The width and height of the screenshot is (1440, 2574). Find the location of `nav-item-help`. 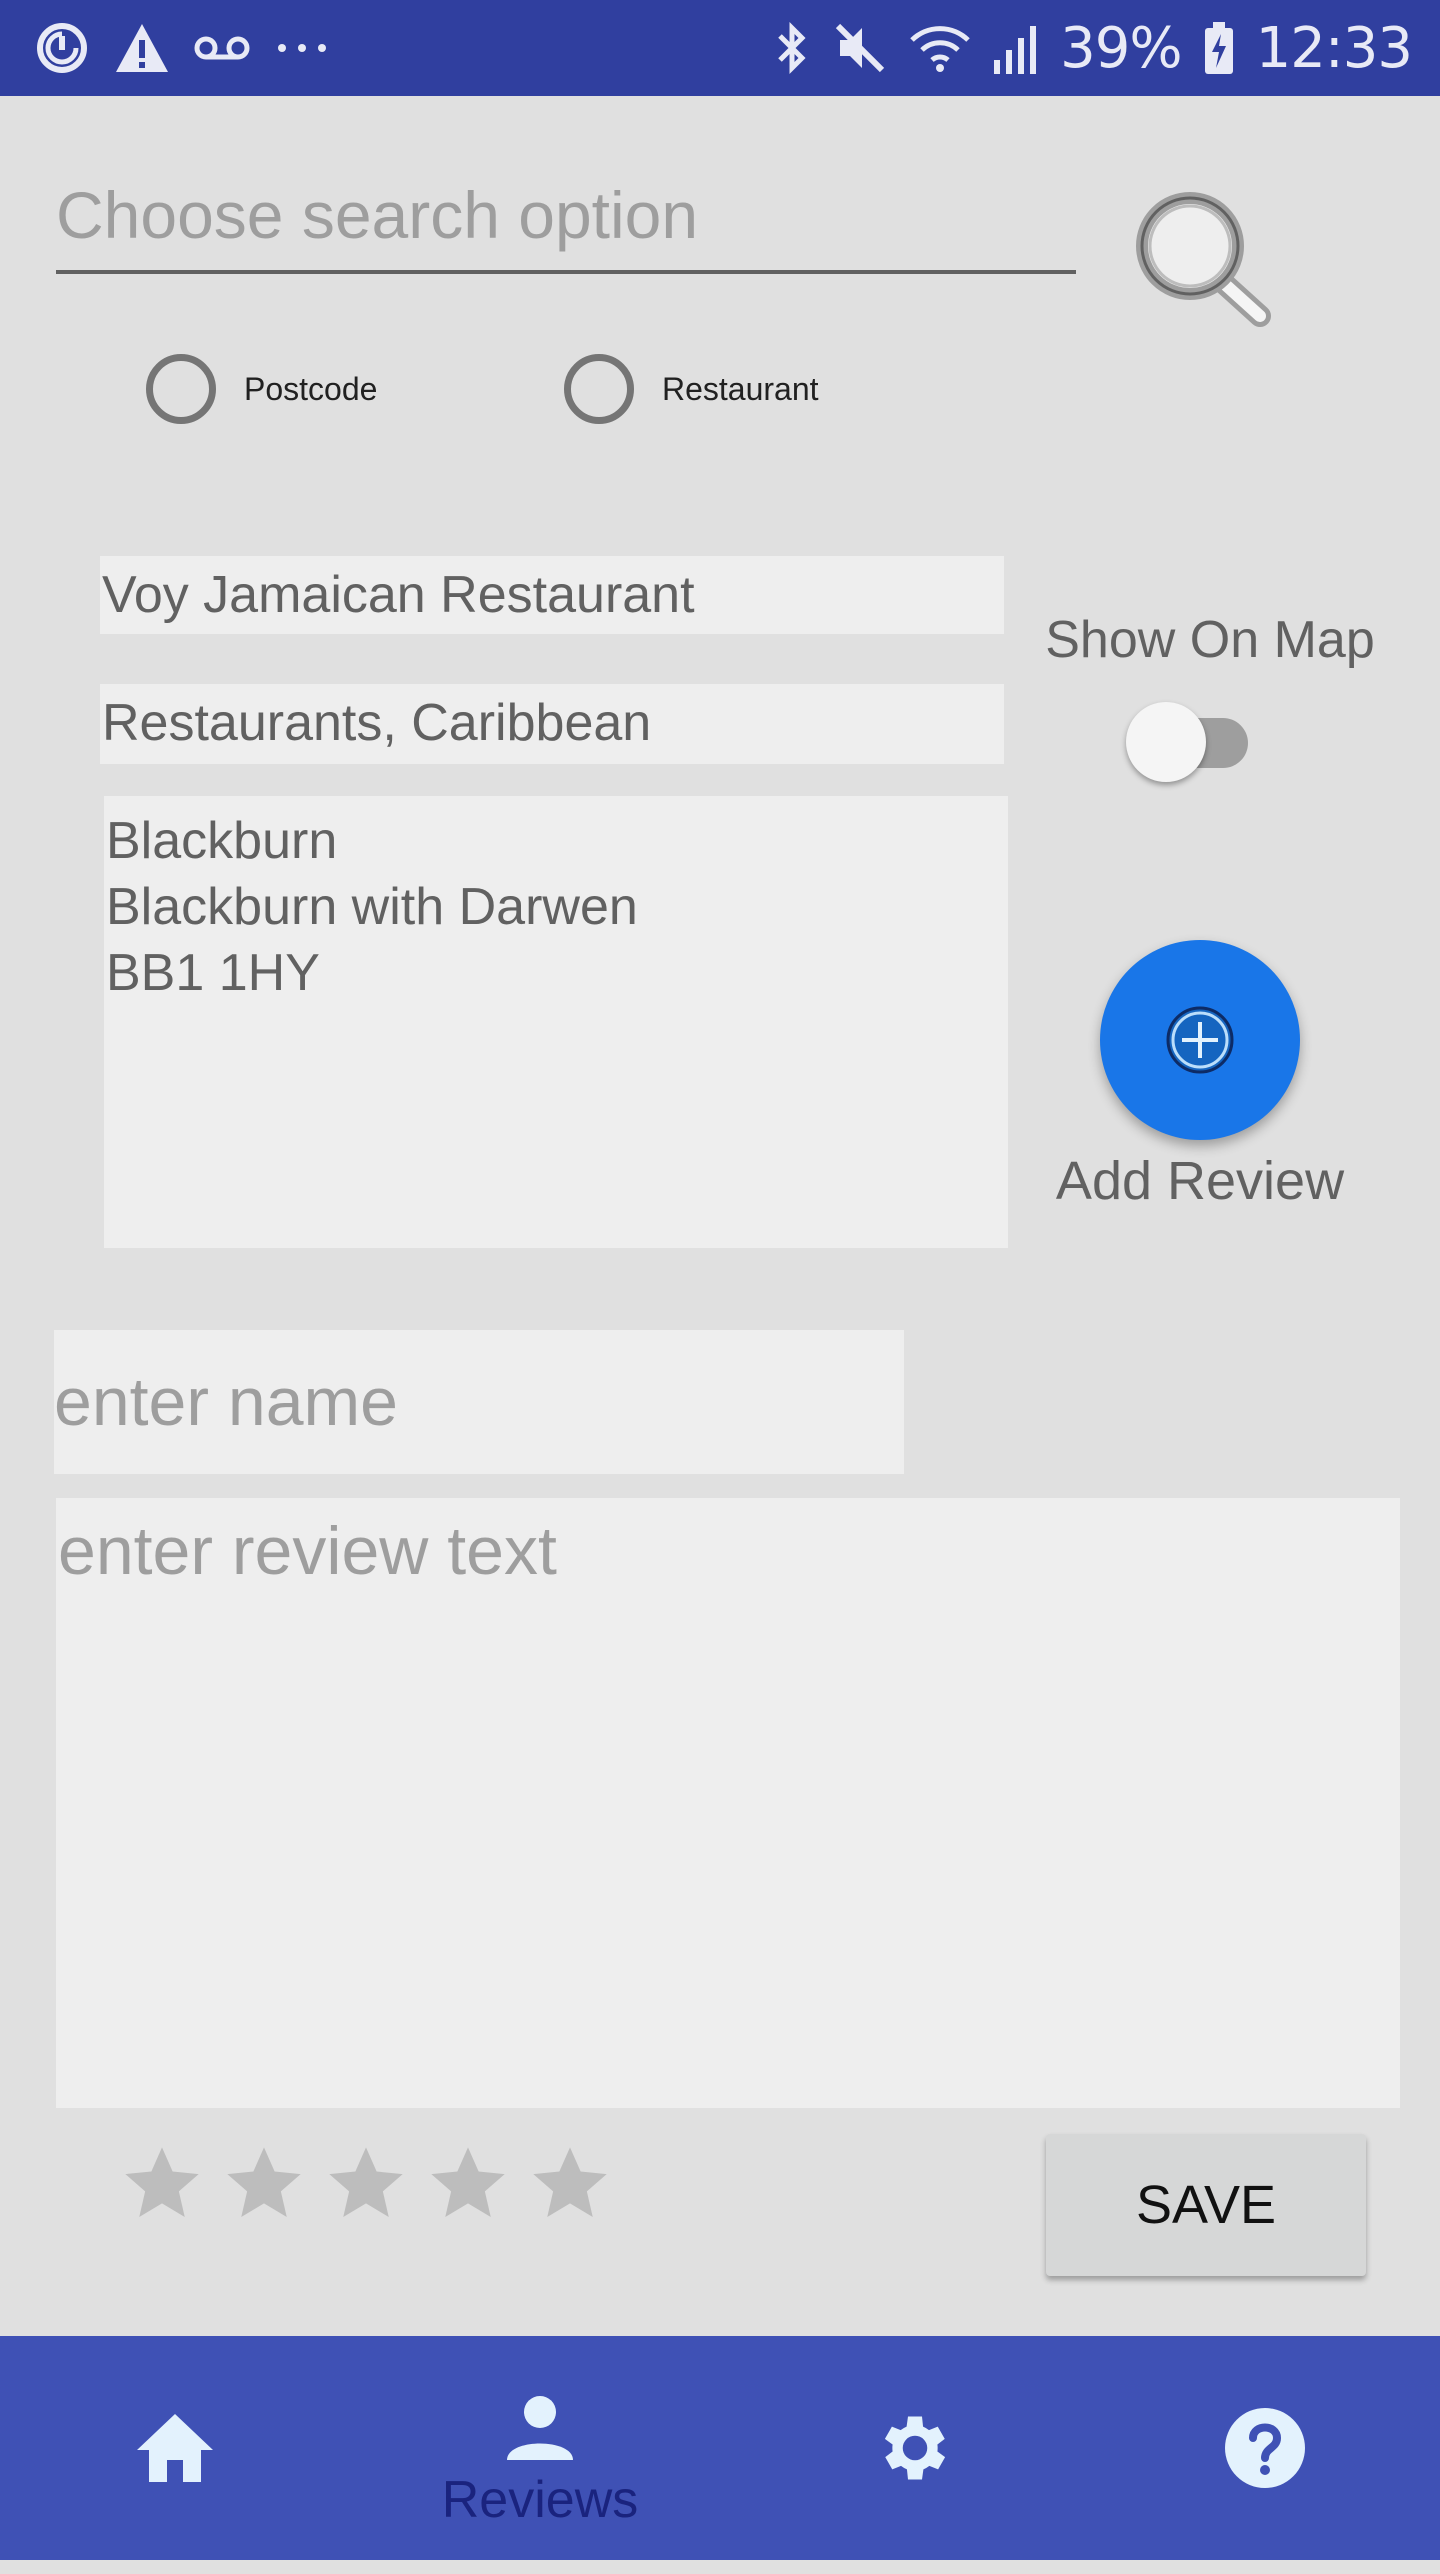

nav-item-help is located at coordinates (1265, 2448).